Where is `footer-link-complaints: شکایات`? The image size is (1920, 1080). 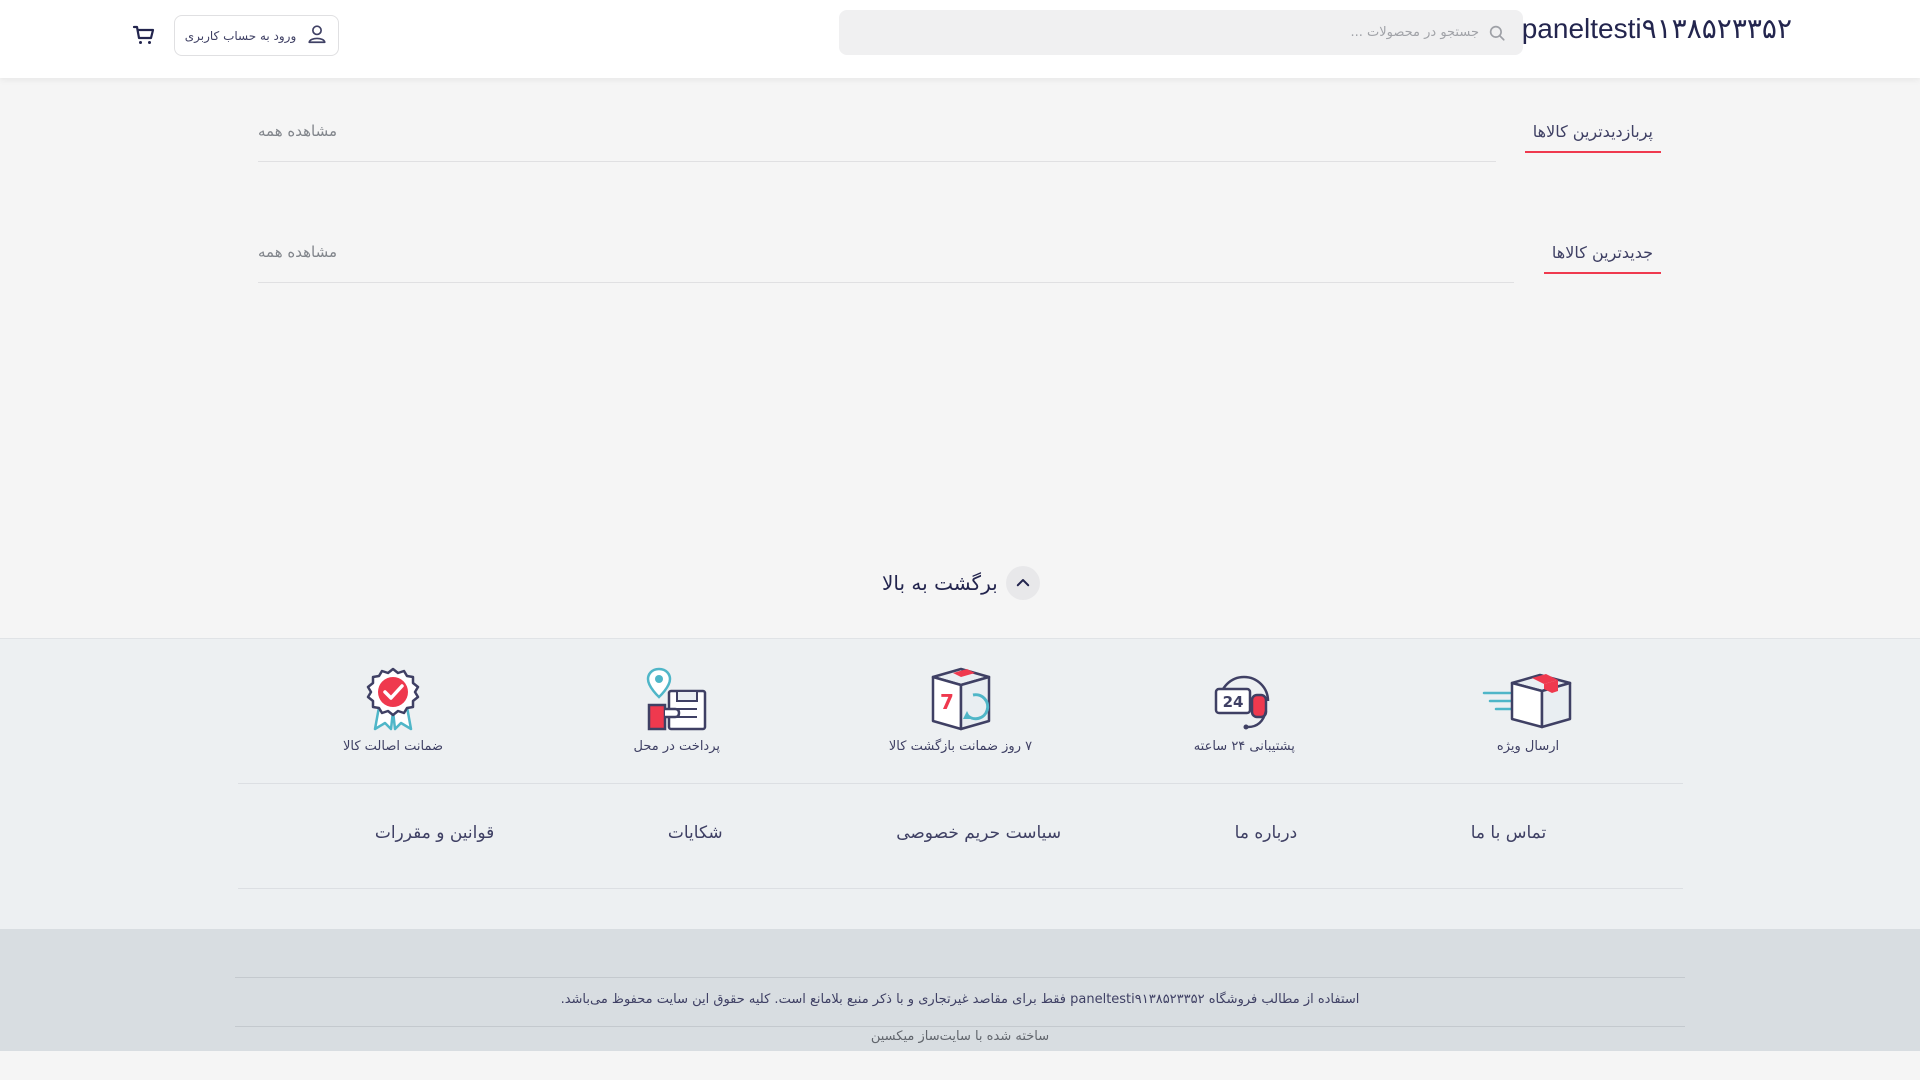
footer-link-complaints: شکایات is located at coordinates (695, 833).